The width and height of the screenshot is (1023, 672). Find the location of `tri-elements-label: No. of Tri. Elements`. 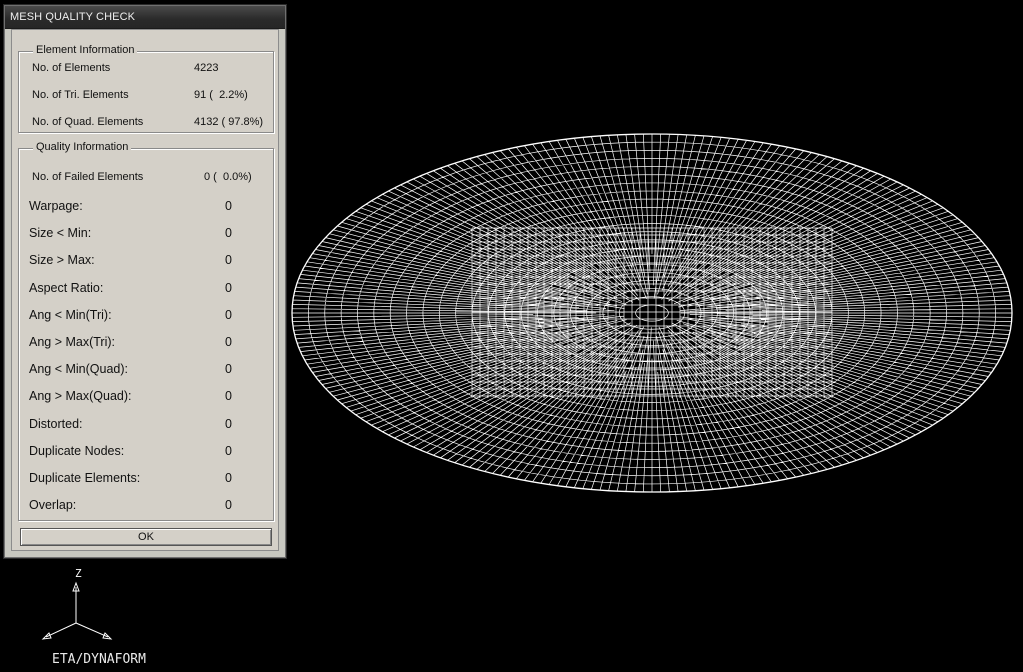

tri-elements-label: No. of Tri. Elements is located at coordinates (80, 95).